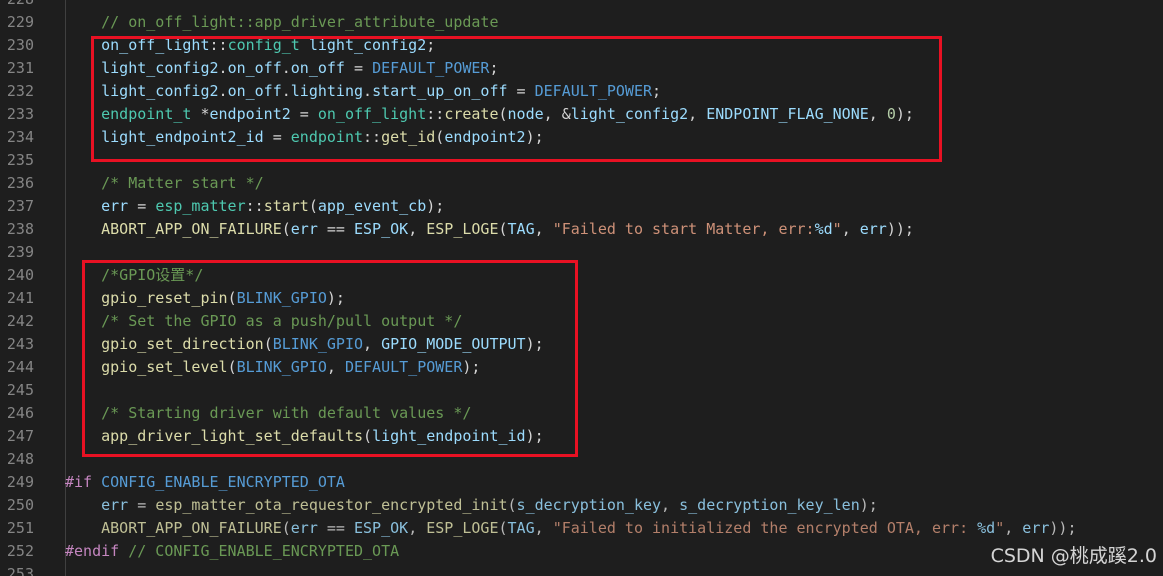 The height and width of the screenshot is (576, 1163). I want to click on code-token: esp_matter, so click(200, 206).